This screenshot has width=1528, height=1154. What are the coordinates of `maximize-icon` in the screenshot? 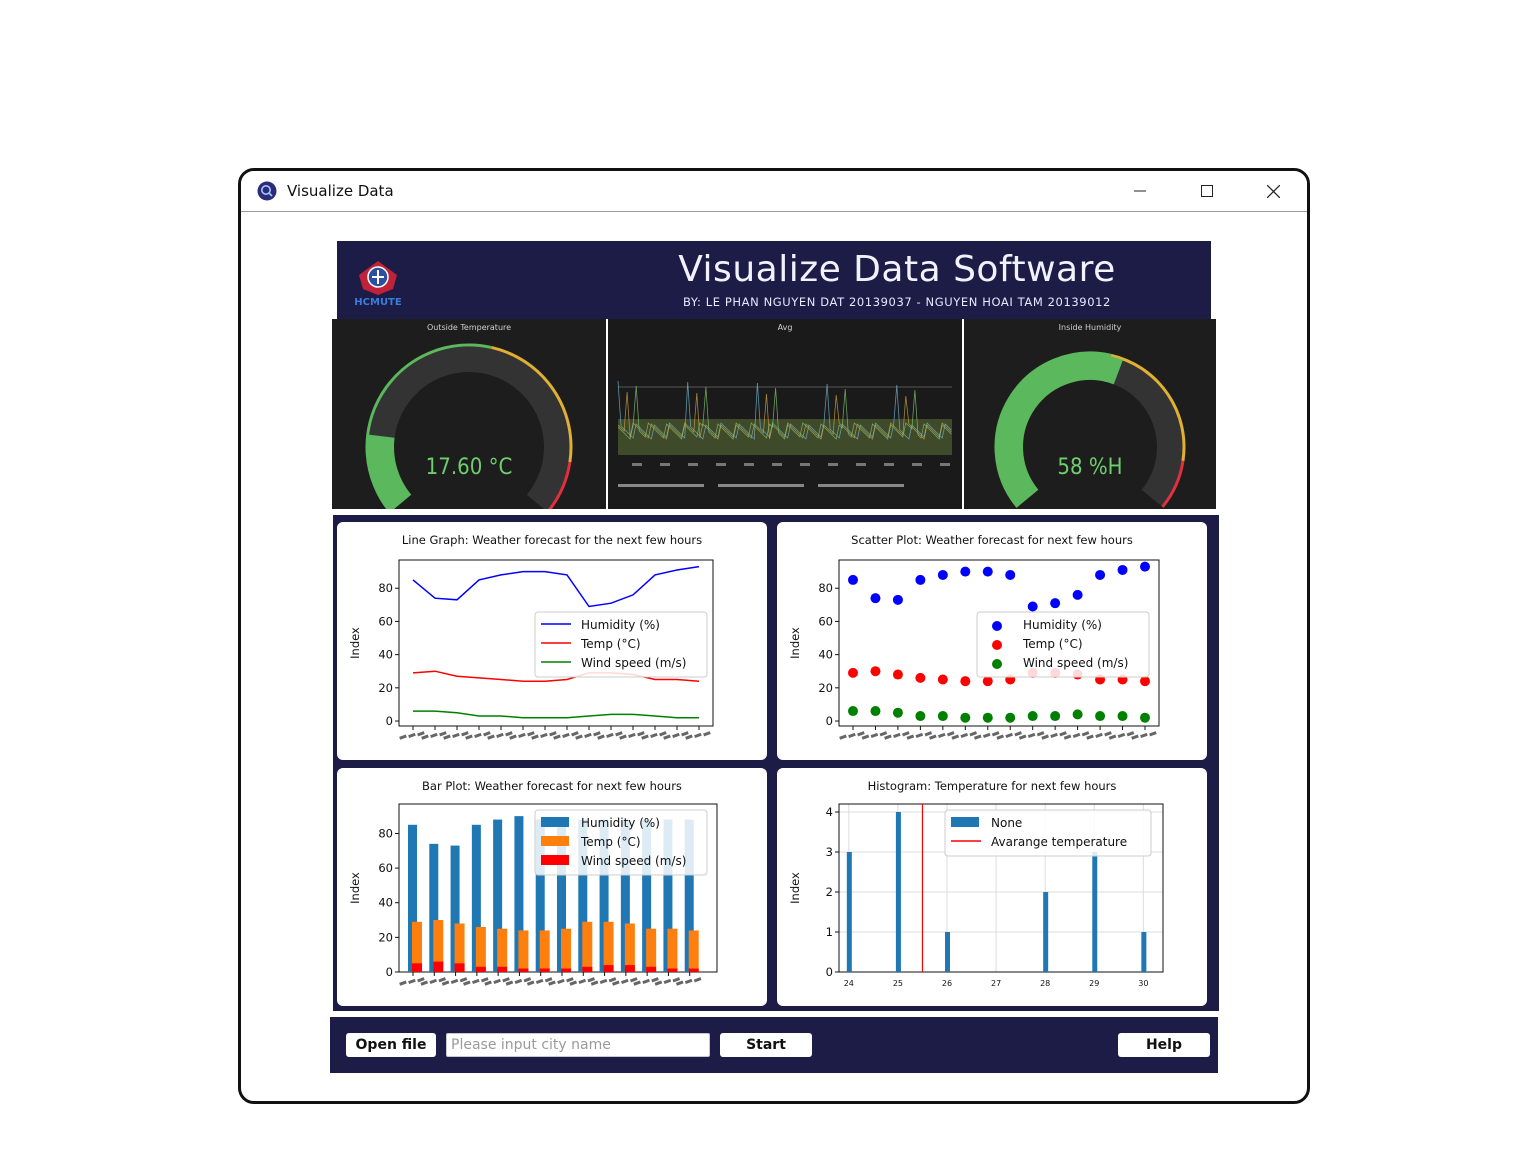 It's located at (1207, 191).